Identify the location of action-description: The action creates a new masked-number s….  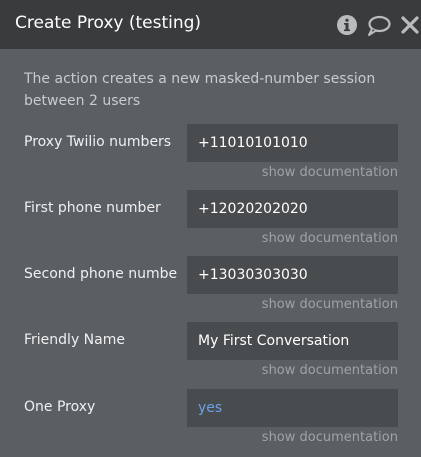
(200, 90).